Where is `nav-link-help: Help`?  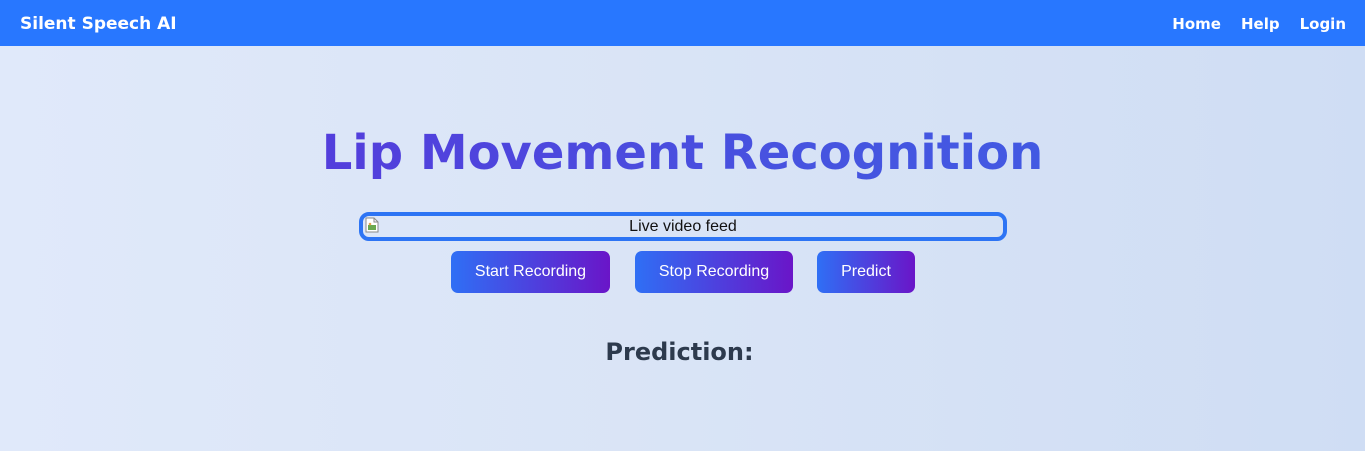 nav-link-help: Help is located at coordinates (1260, 24).